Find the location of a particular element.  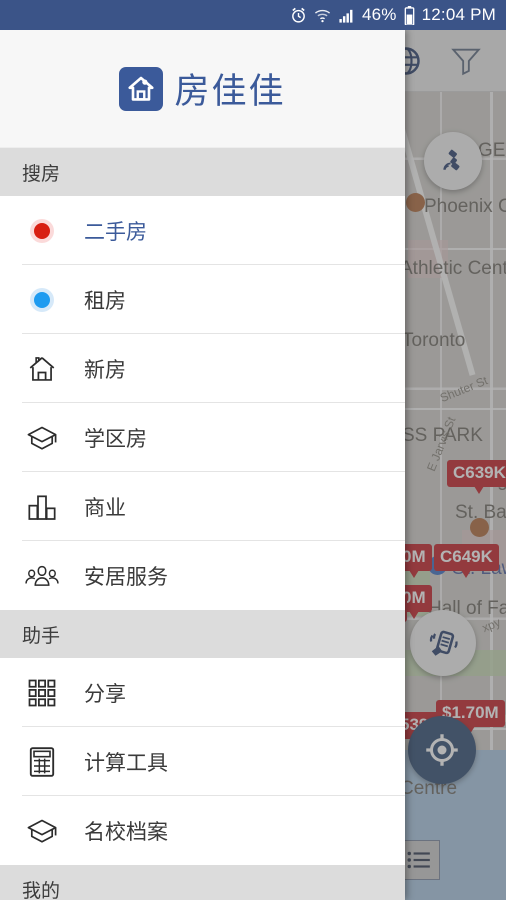

grid-dots-icon is located at coordinates (42, 693).